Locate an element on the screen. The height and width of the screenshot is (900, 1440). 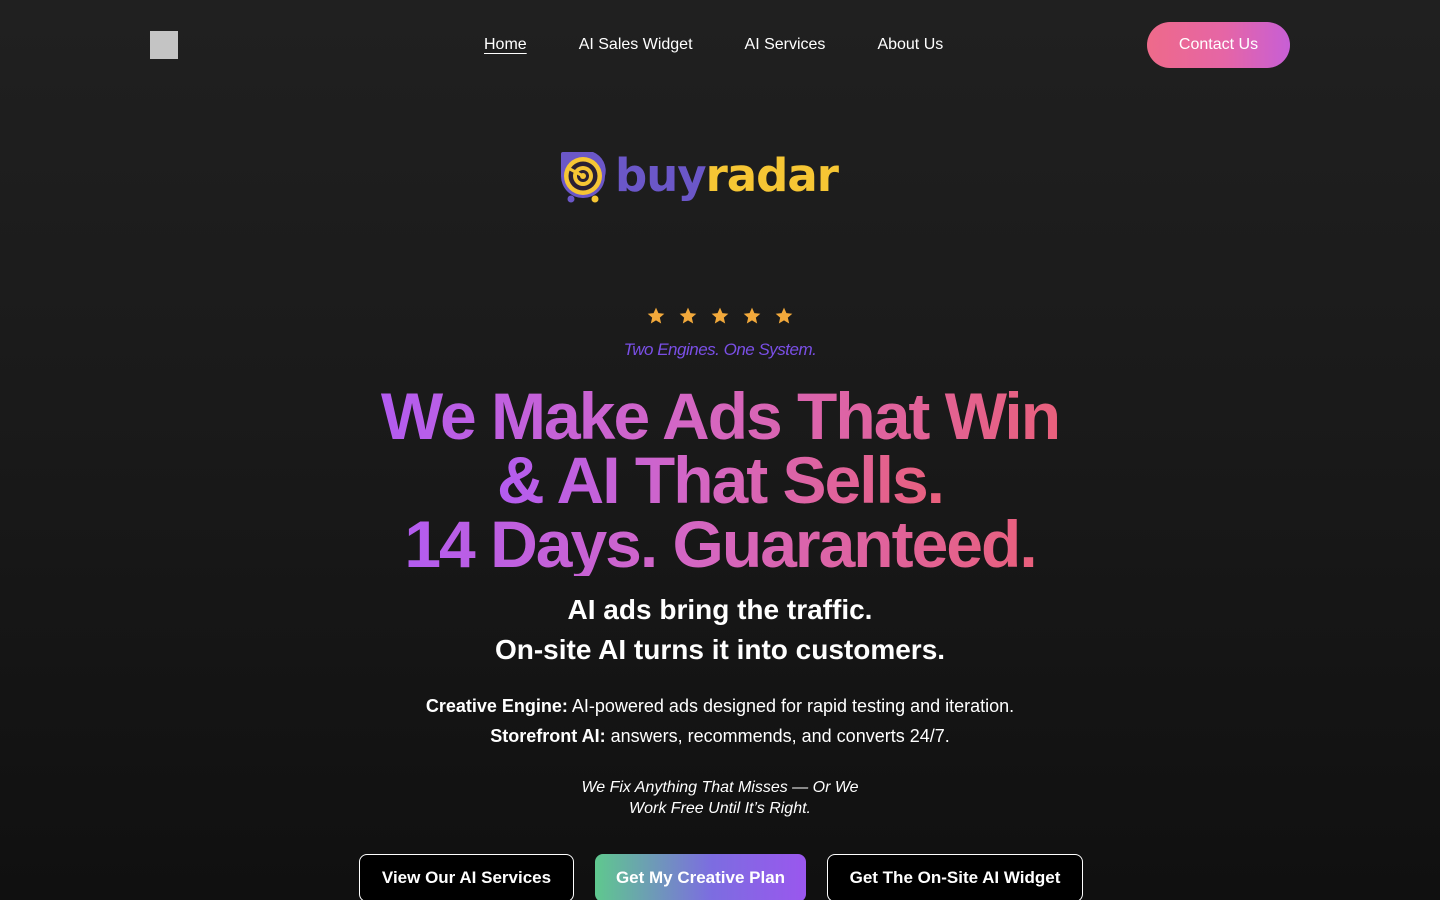
rating-stars is located at coordinates (720, 316).